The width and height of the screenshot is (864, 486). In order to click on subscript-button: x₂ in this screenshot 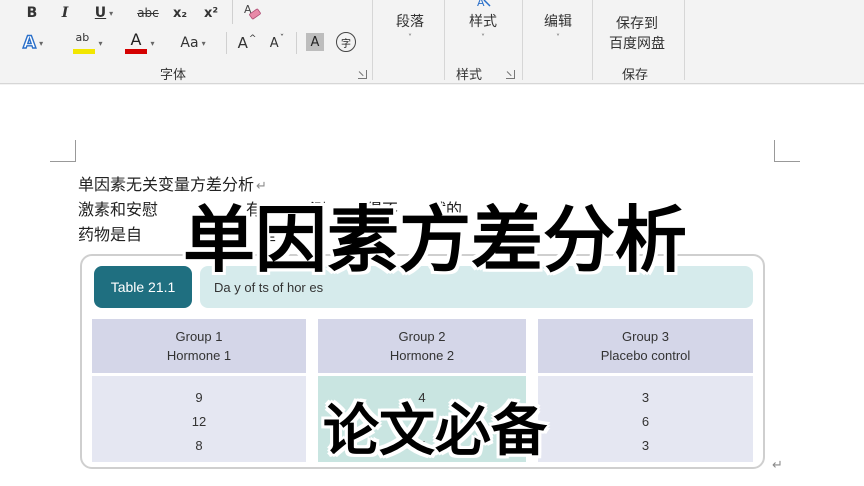, I will do `click(180, 13)`.